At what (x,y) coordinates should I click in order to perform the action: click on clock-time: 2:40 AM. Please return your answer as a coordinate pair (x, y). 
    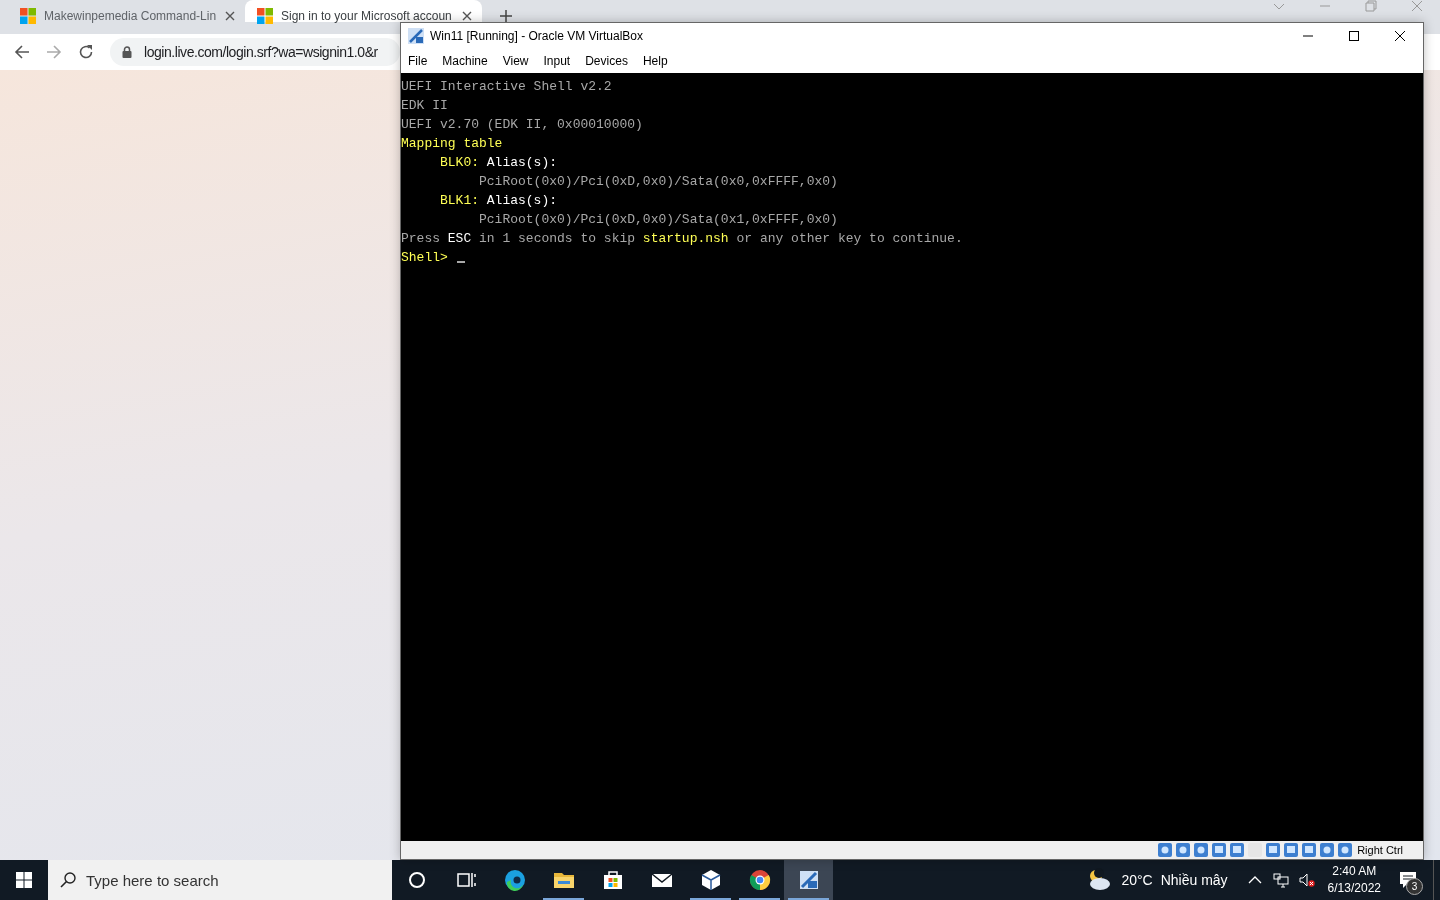
    Looking at the image, I should click on (1354, 871).